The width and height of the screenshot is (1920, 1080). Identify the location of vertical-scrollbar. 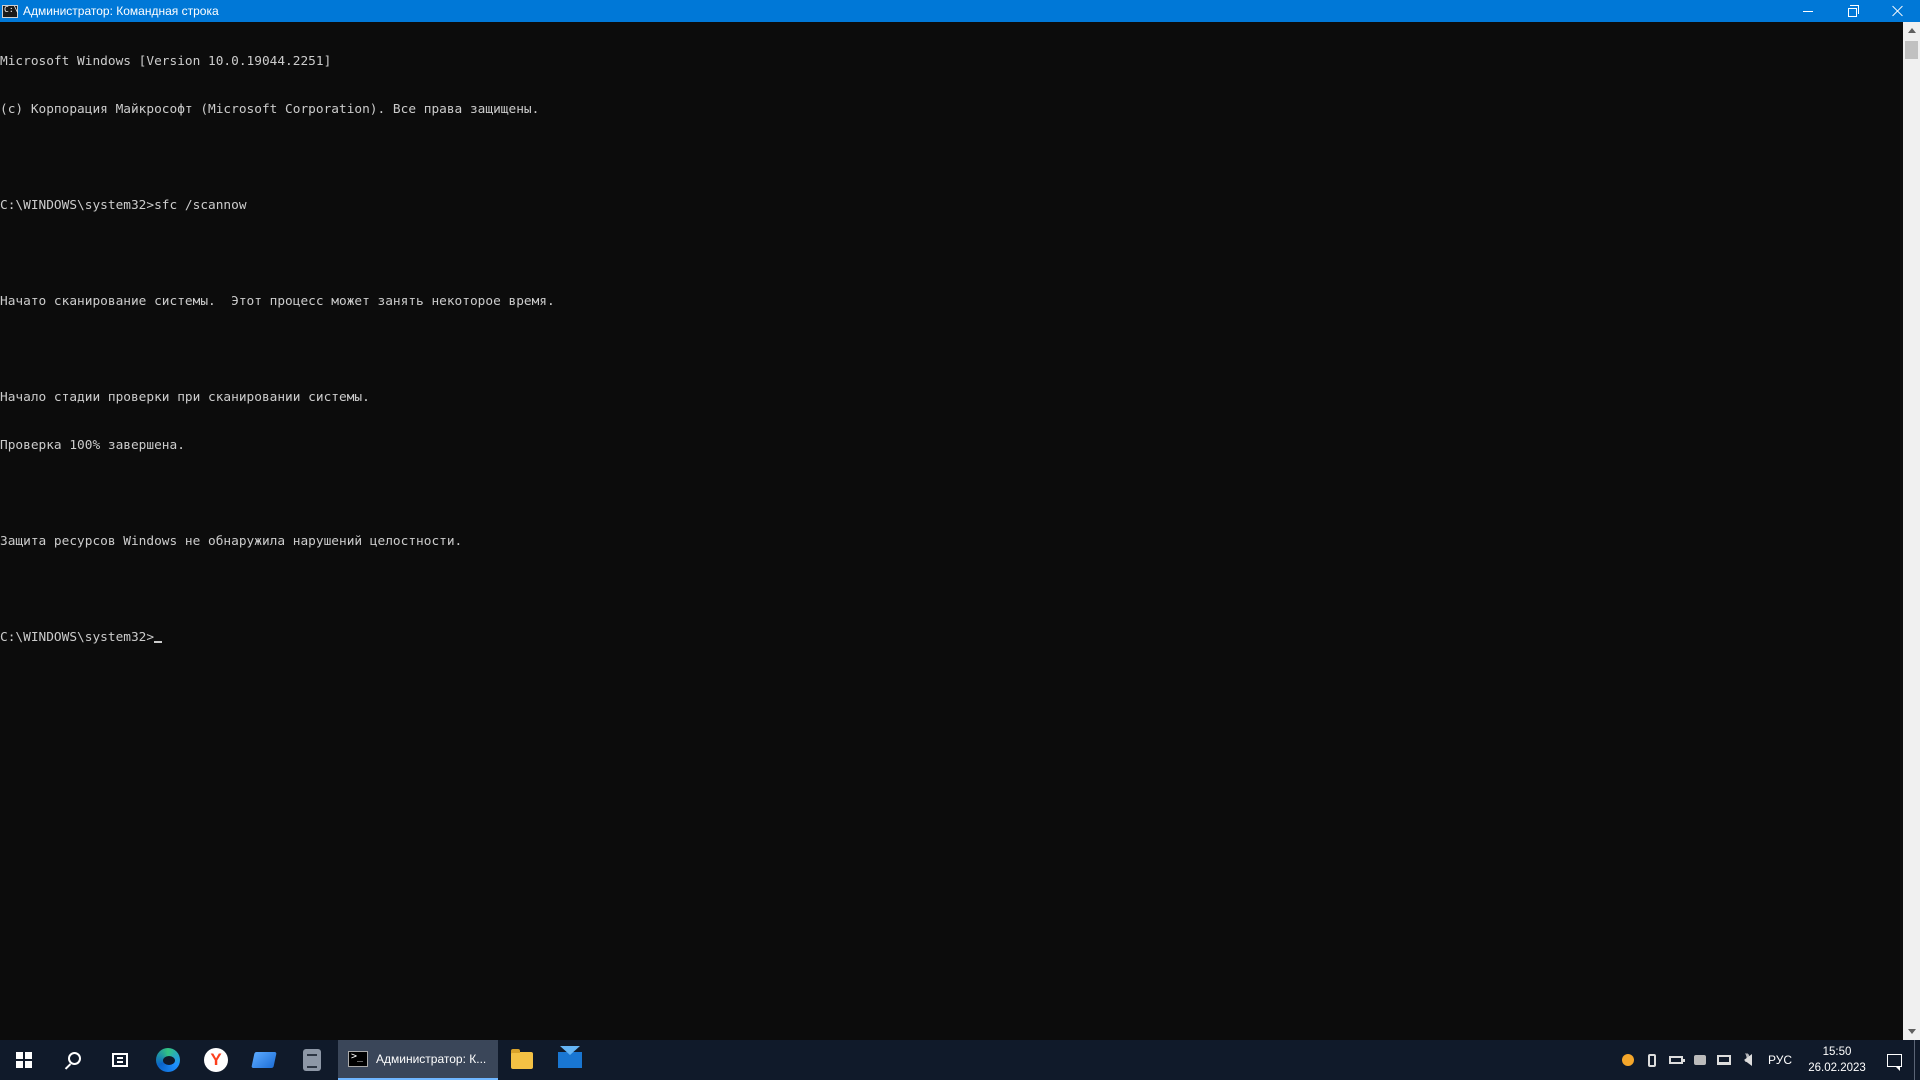
(1911, 531).